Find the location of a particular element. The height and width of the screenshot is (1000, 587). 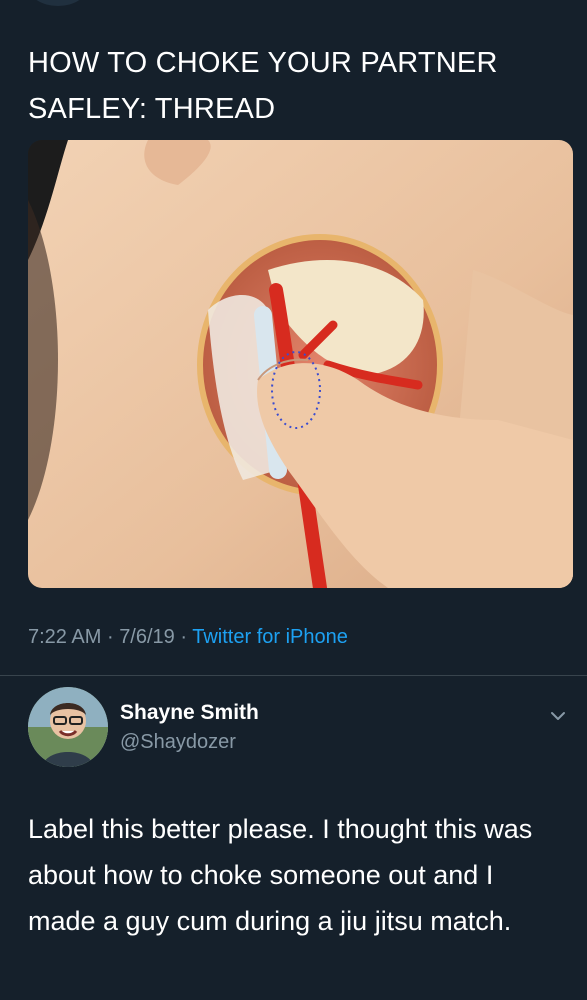

reply-display-name: Shayne Smith is located at coordinates (189, 713).